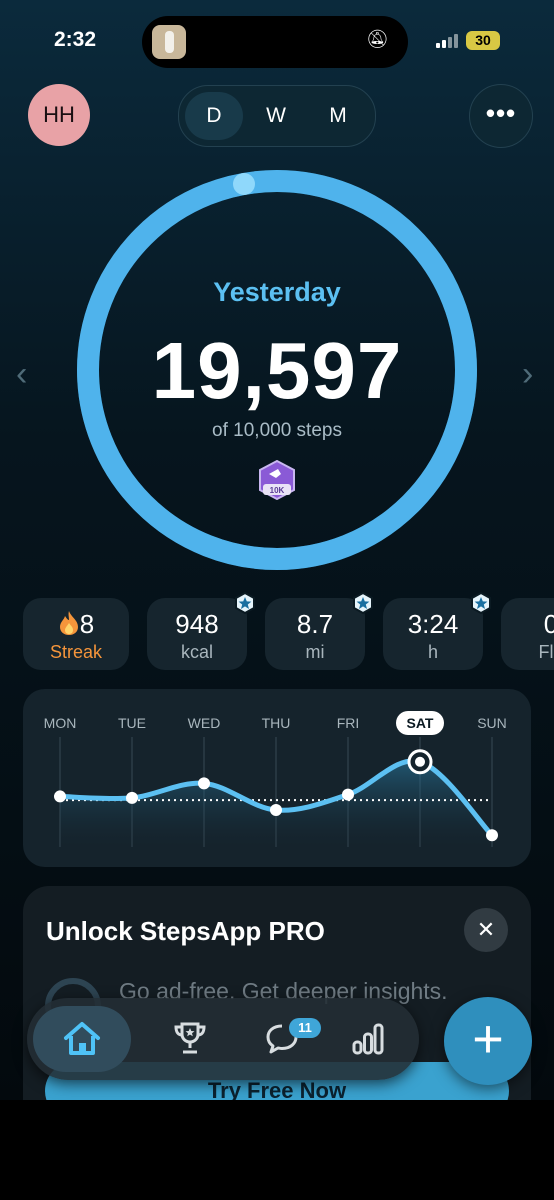 The image size is (554, 1200). Describe the element at coordinates (132, 723) in the screenshot. I see `day-label-tue: TUE` at that location.